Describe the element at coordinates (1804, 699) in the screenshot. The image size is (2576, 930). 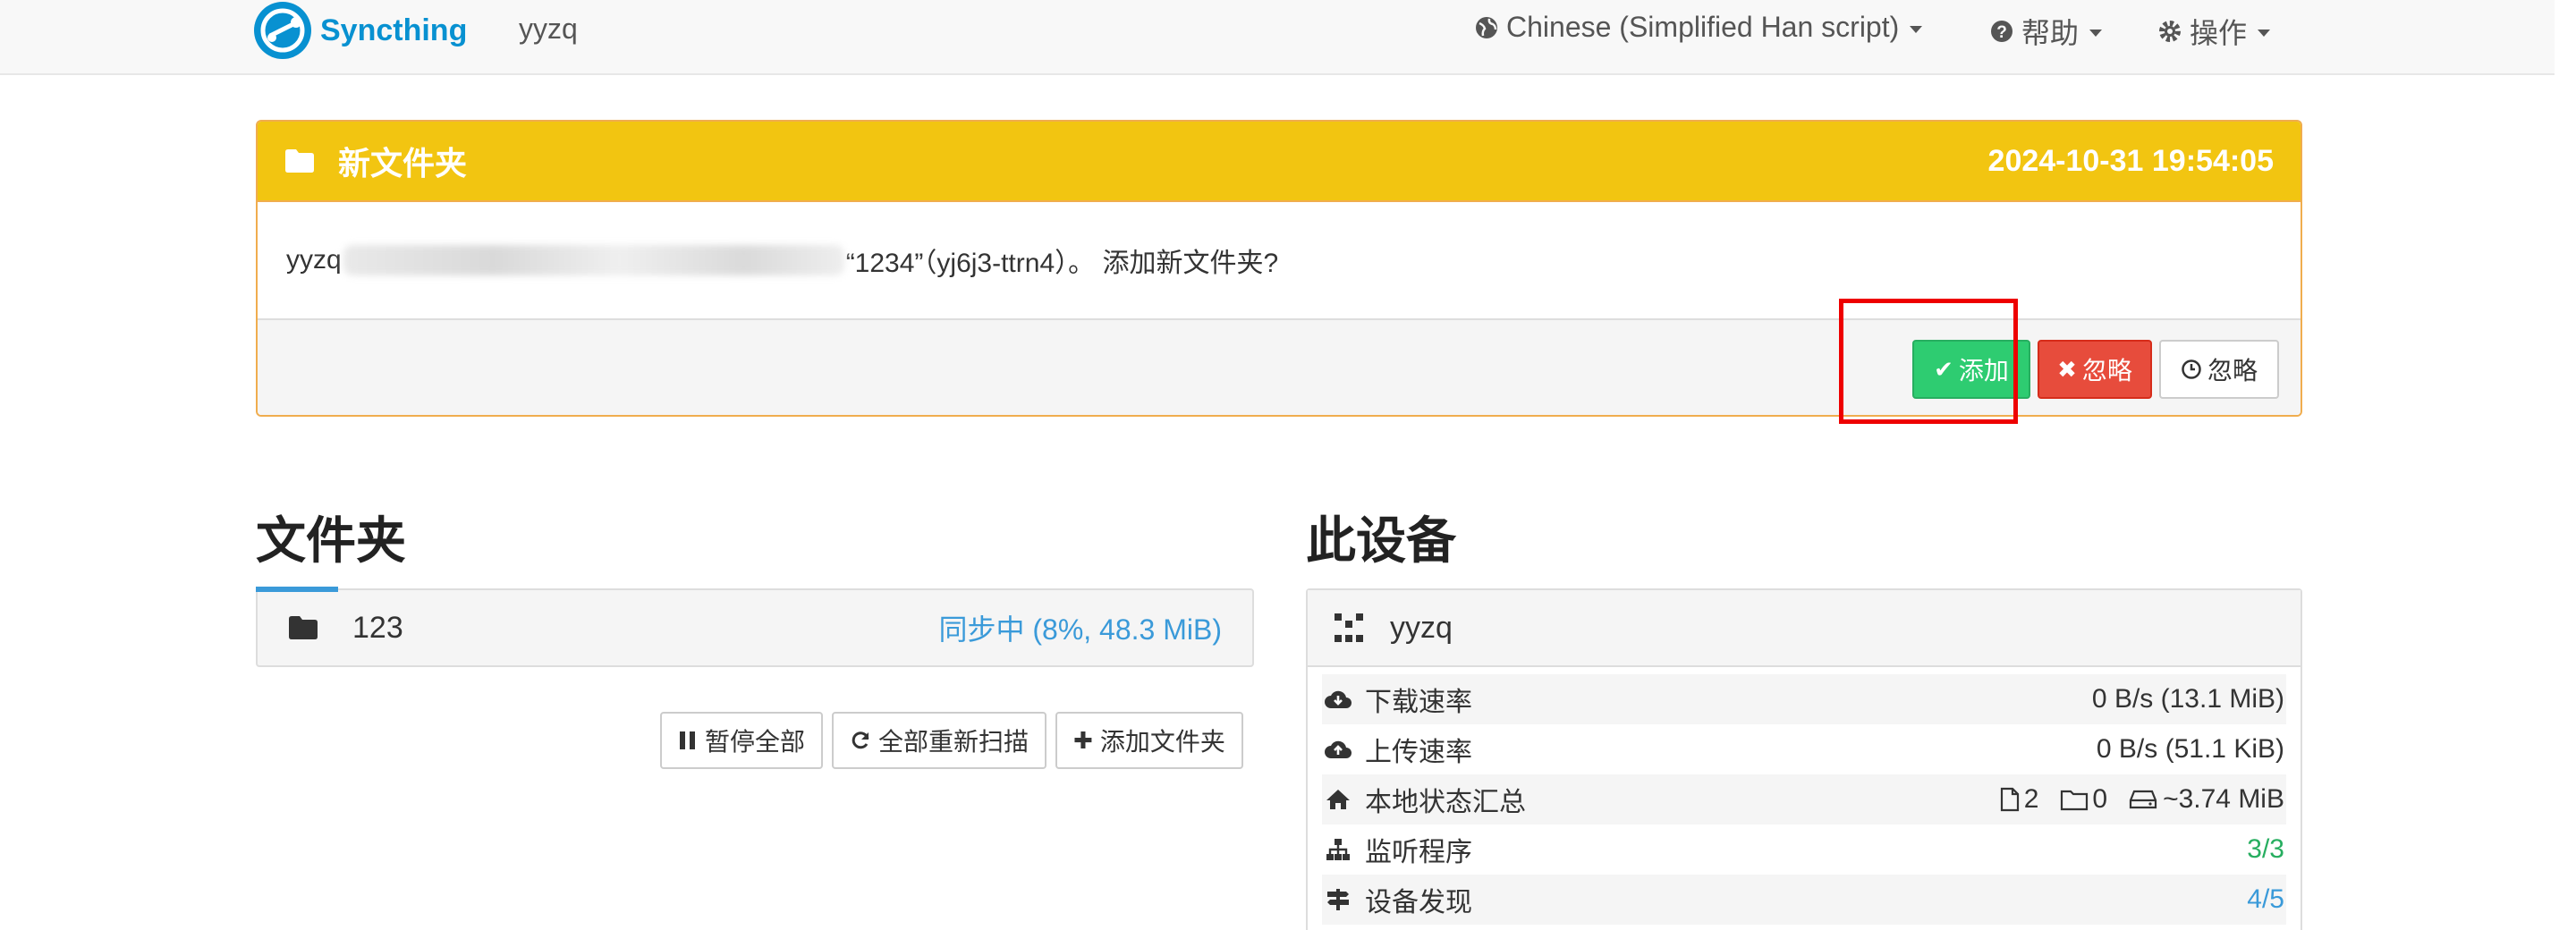
I see `download-rate-row: 下载速率 0 B/s (13.1 MiB)` at that location.